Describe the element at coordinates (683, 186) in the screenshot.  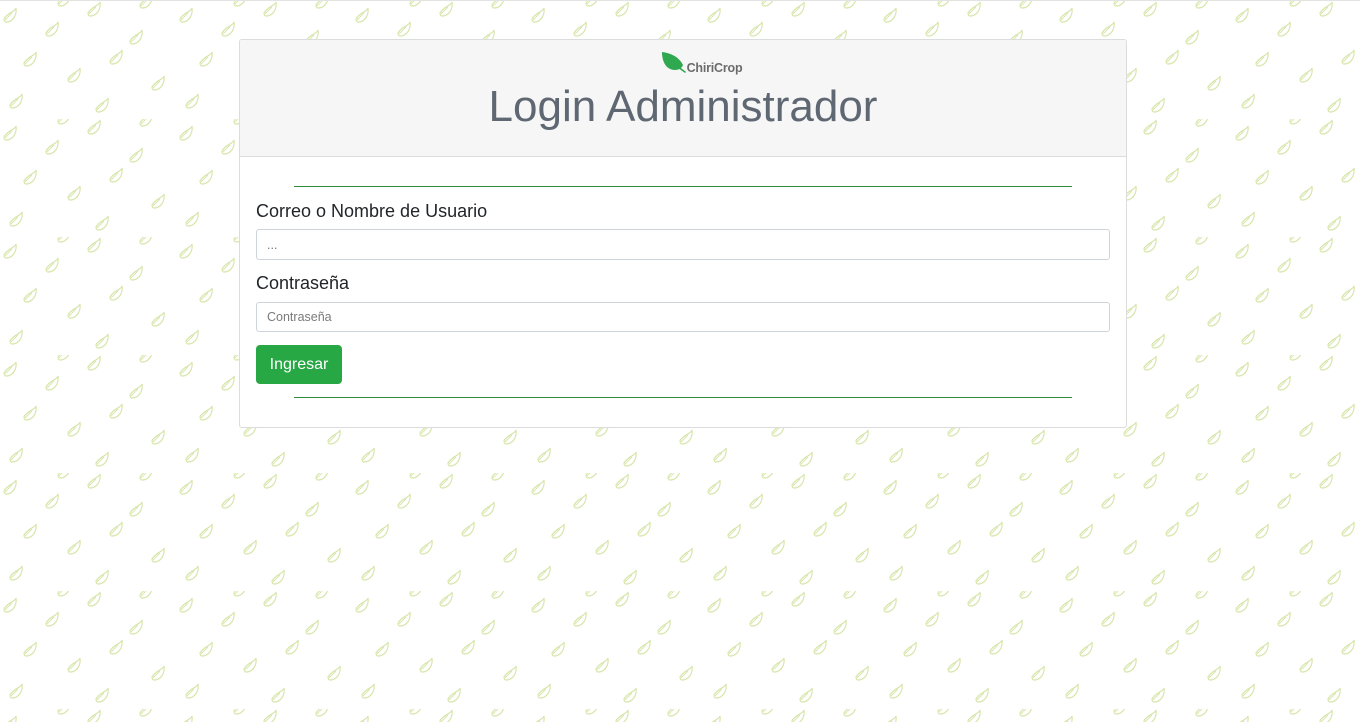
I see `top-divider` at that location.